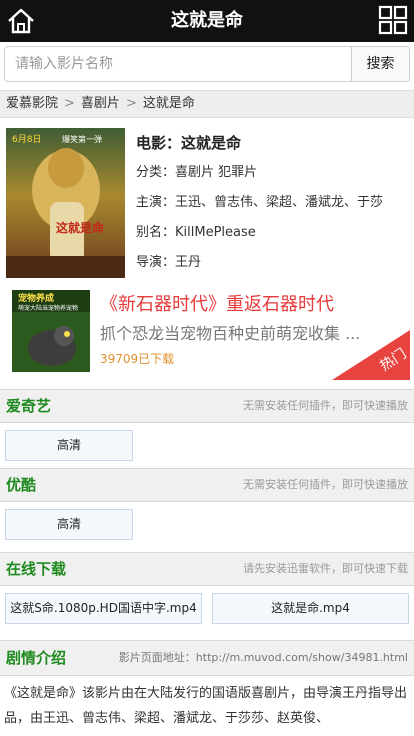  Describe the element at coordinates (371, 355) in the screenshot. I see `hot-badge: 热门` at that location.